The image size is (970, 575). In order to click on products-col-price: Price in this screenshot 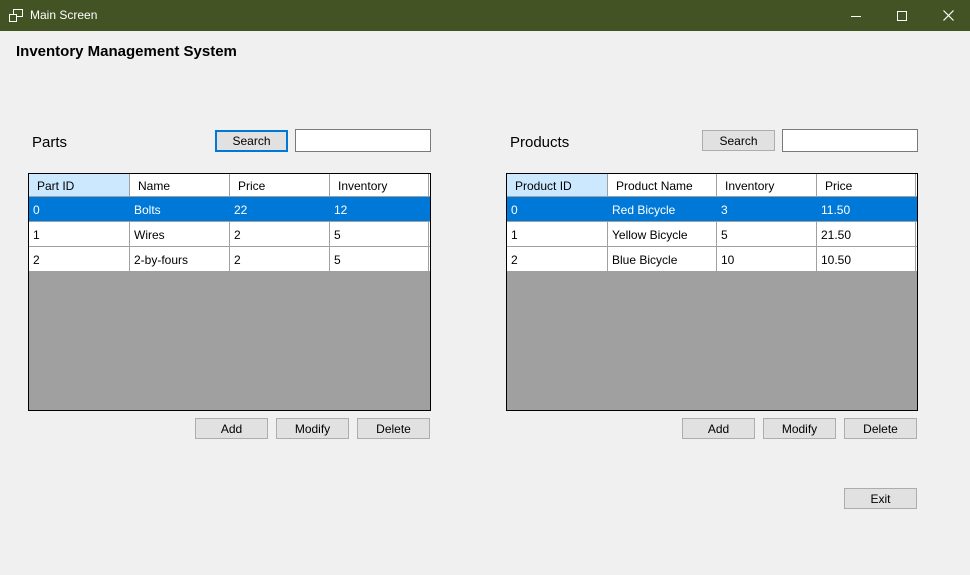, I will do `click(866, 185)`.